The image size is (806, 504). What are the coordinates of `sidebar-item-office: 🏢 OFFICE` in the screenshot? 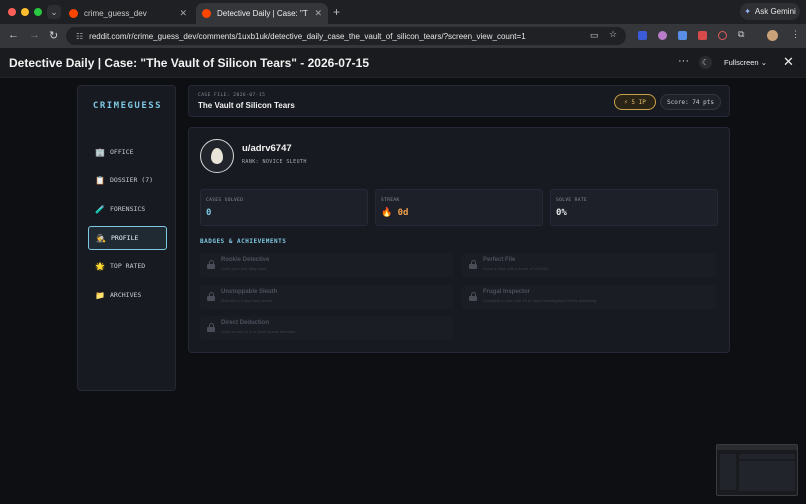 It's located at (127, 152).